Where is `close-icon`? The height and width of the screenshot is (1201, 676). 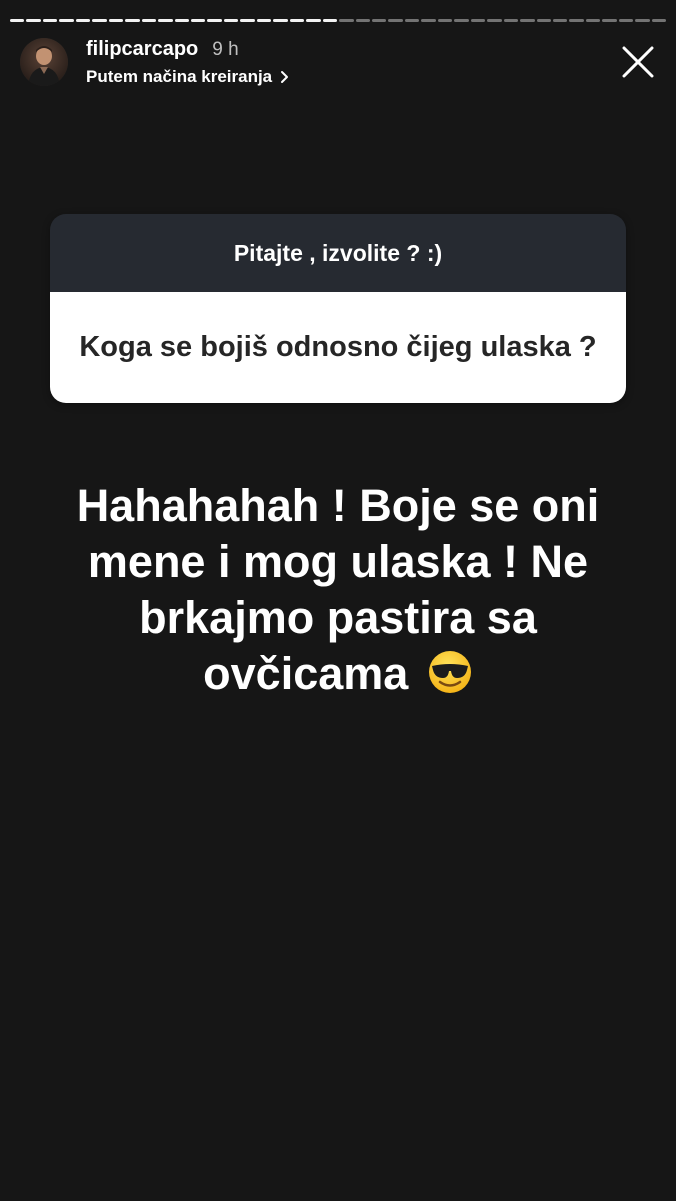
close-icon is located at coordinates (638, 62).